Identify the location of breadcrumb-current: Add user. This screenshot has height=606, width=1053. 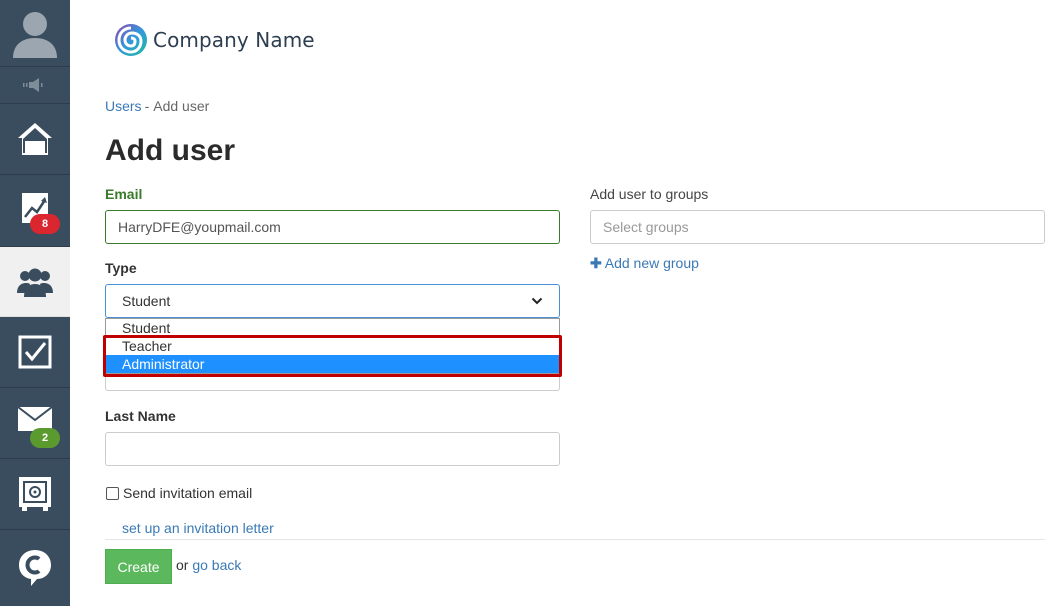
(181, 106).